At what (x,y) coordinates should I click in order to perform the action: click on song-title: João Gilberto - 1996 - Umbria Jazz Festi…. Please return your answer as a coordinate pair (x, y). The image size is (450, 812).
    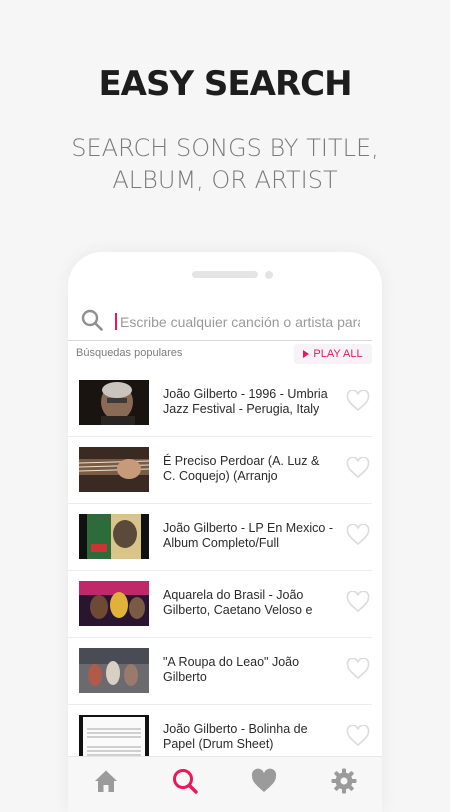
    Looking at the image, I should click on (245, 401).